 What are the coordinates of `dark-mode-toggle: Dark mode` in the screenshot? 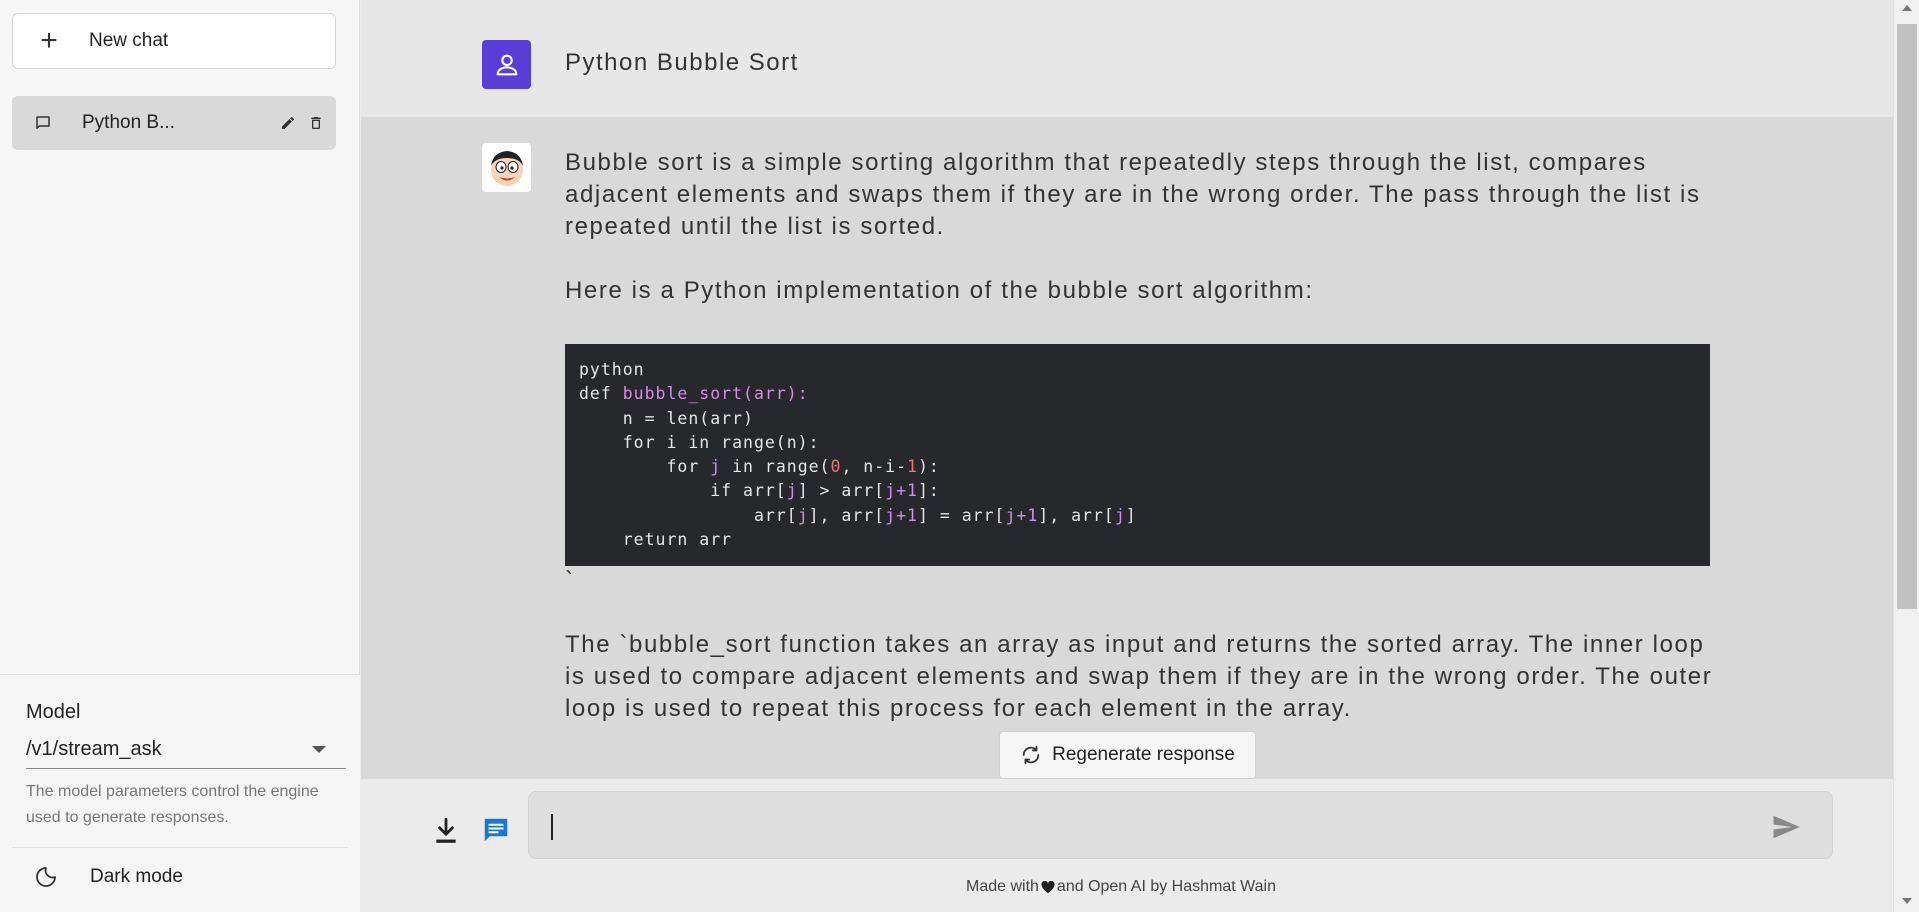 It's located at (180, 876).